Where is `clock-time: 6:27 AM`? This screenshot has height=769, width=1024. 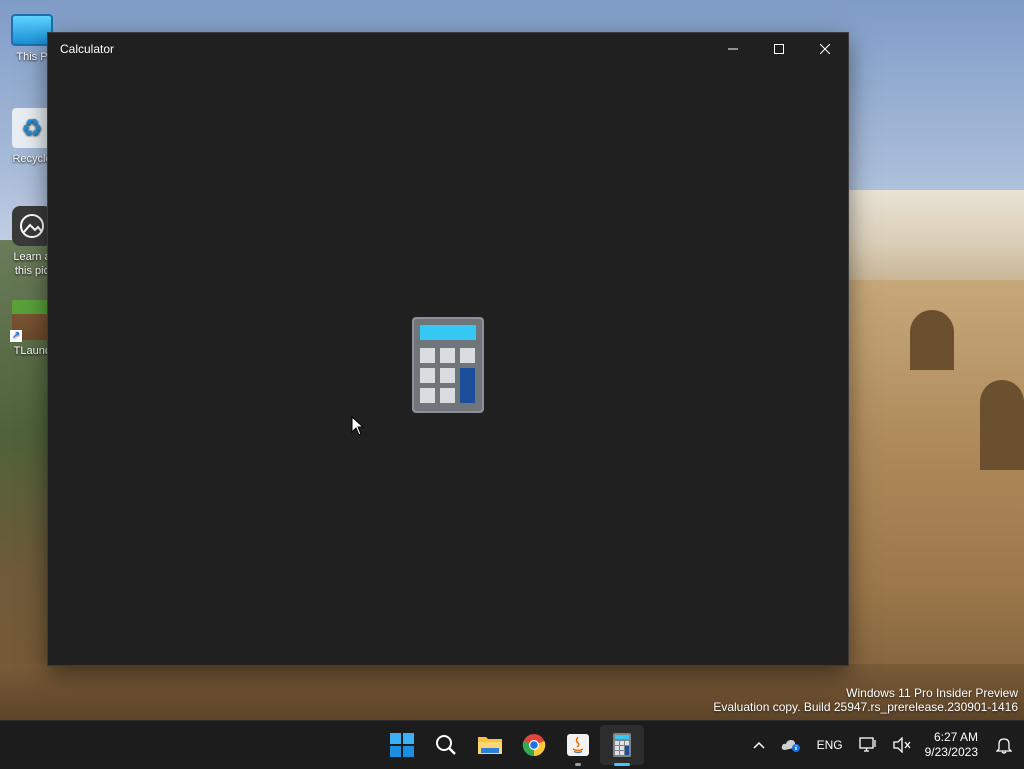
clock-time: 6:27 AM is located at coordinates (955, 737).